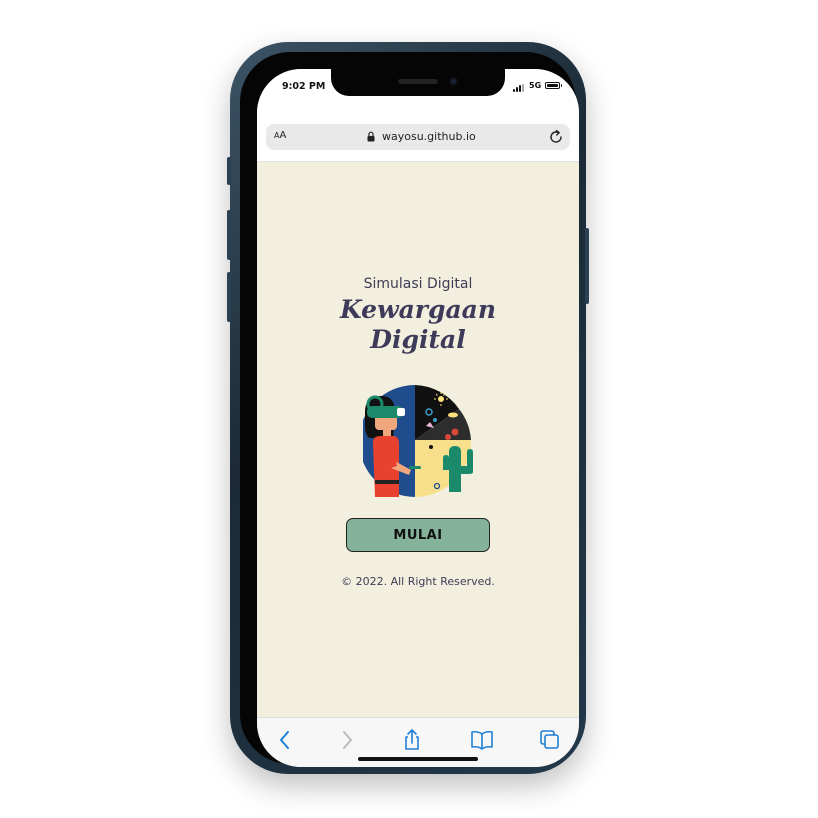 This screenshot has height=818, width=818. Describe the element at coordinates (553, 85) in the screenshot. I see `battery-icon` at that location.